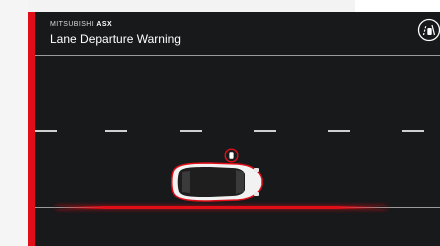 The width and height of the screenshot is (440, 246). I want to click on brand-label: MITSUBISHI ASX, so click(81, 24).